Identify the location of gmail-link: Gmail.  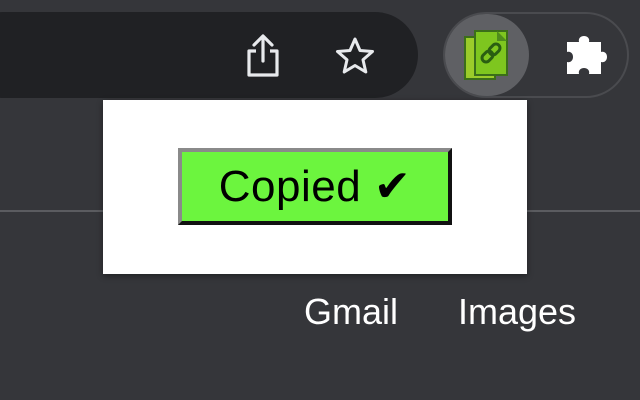
(351, 312).